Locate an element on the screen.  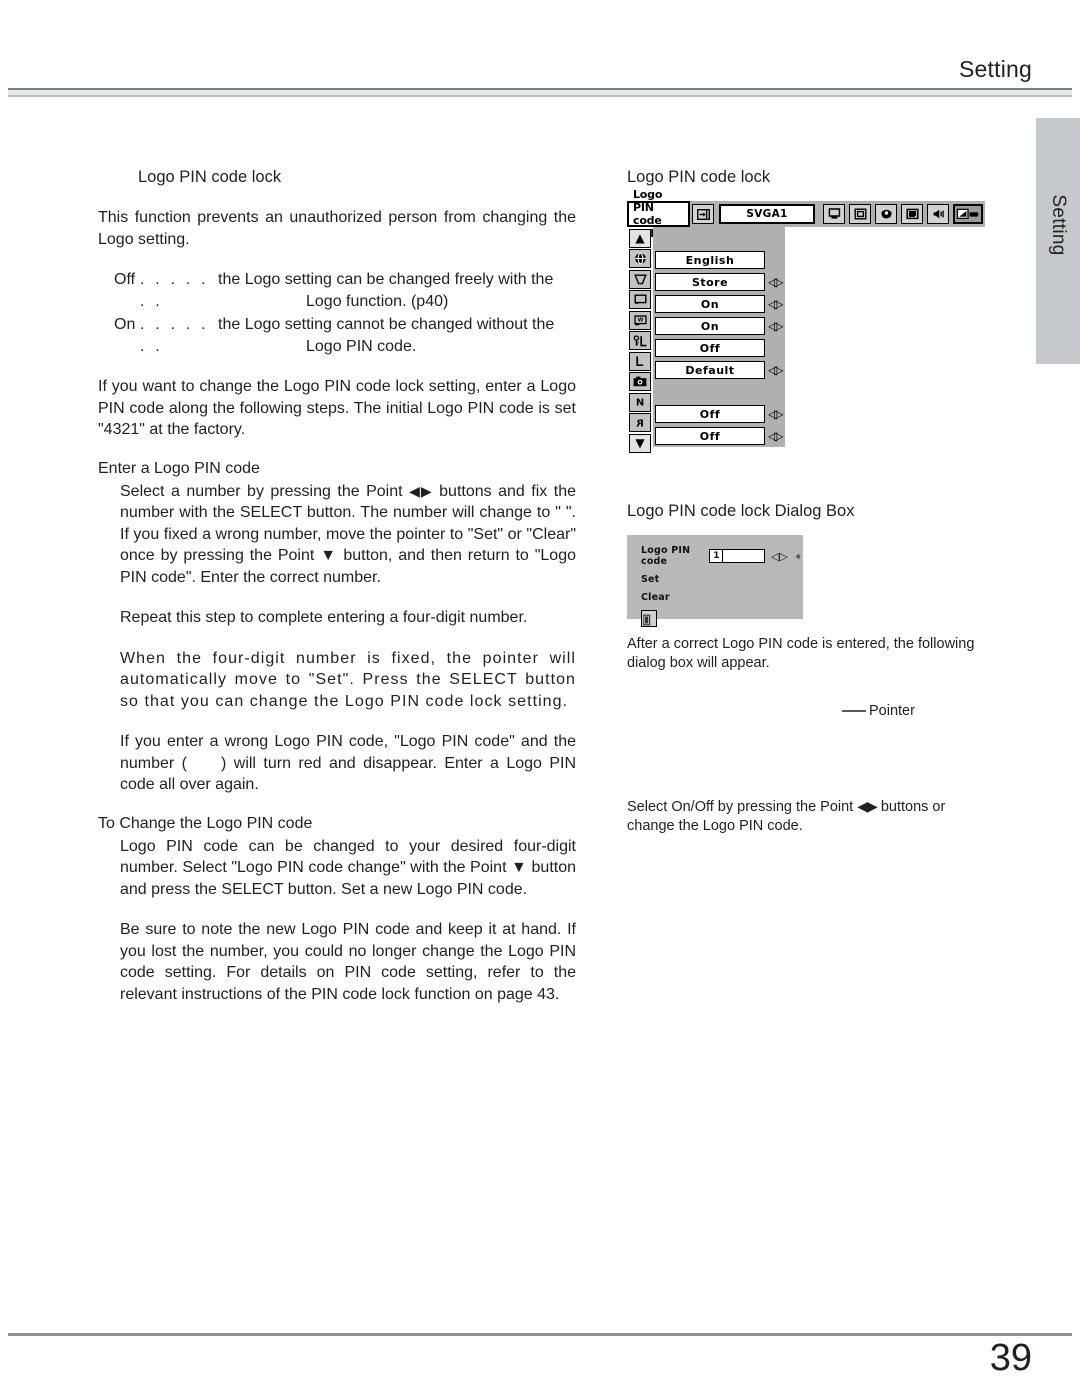
osd-value-language: English is located at coordinates (710, 260).